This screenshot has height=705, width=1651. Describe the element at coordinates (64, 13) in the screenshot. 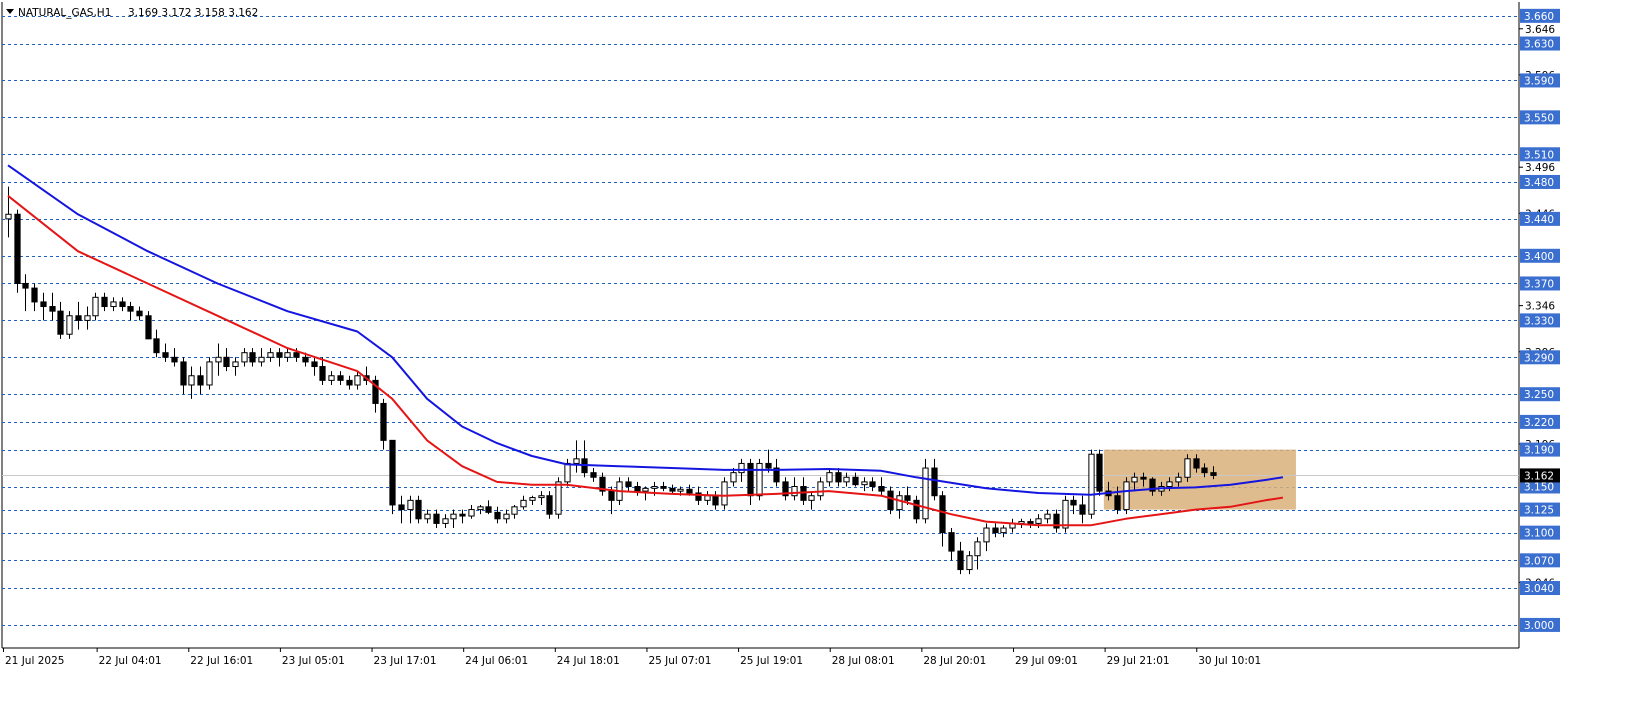

I see `symbol-label: NATURAL_GAS,H1` at that location.